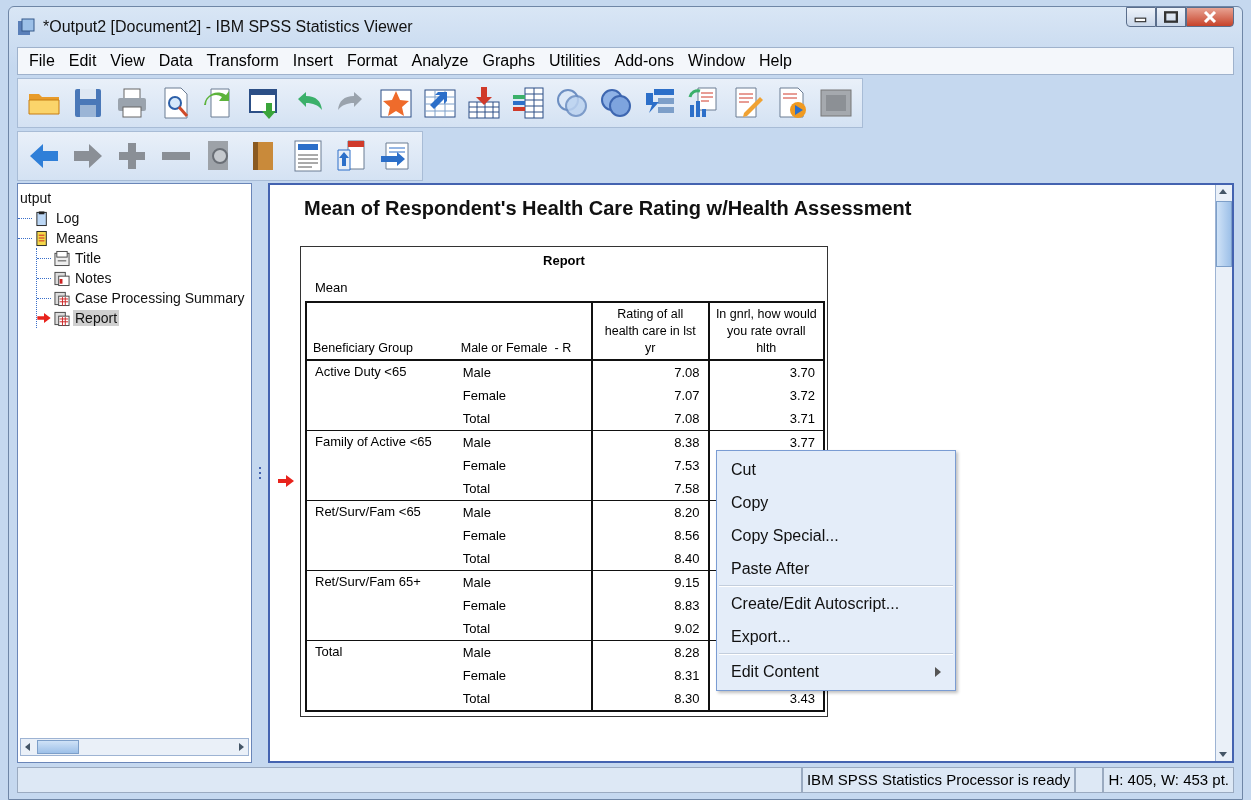 The image size is (1251, 800). Describe the element at coordinates (608, 208) in the screenshot. I see `output-heading: Mean of Respondent's Health Care Rating w/Health Assessment` at that location.